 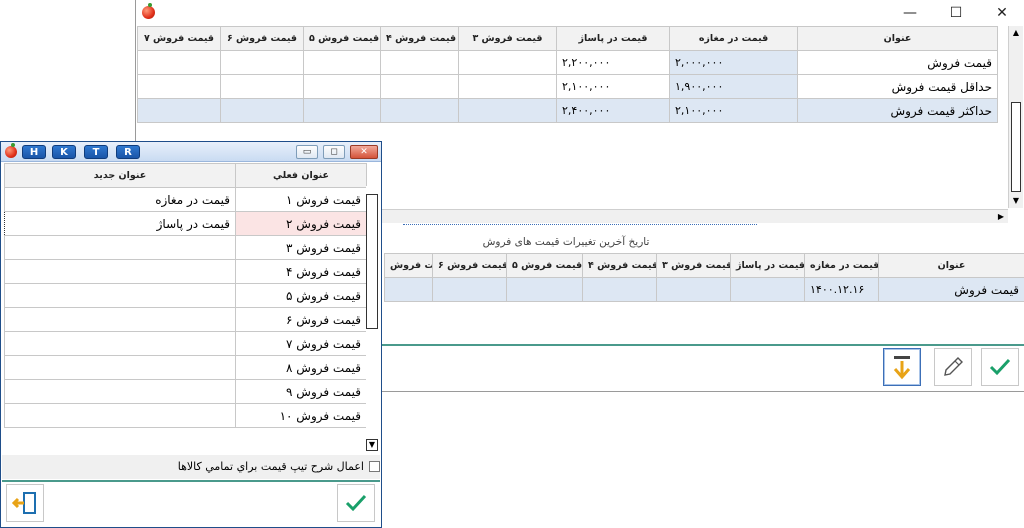 What do you see at coordinates (953, 367) in the screenshot?
I see `edit-button` at bounding box center [953, 367].